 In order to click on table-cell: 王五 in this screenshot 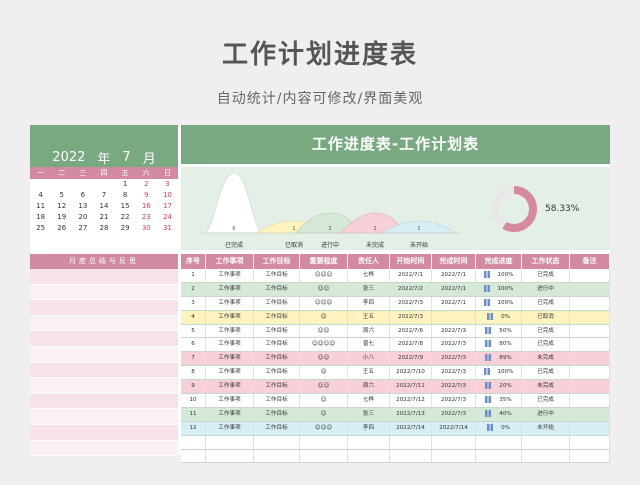, I will do `click(369, 317)`.